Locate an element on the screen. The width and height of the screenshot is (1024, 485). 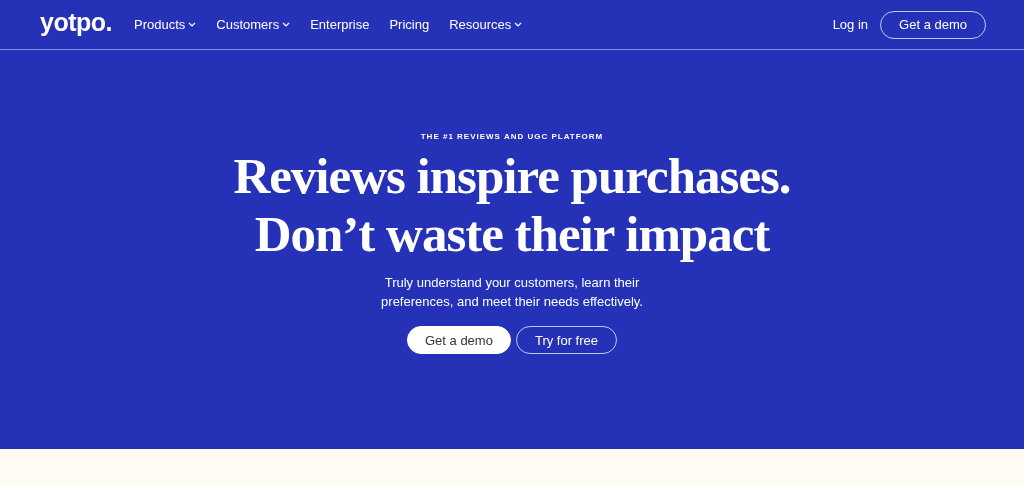
headline: Reviews inspire purchases. is located at coordinates (512, 176).